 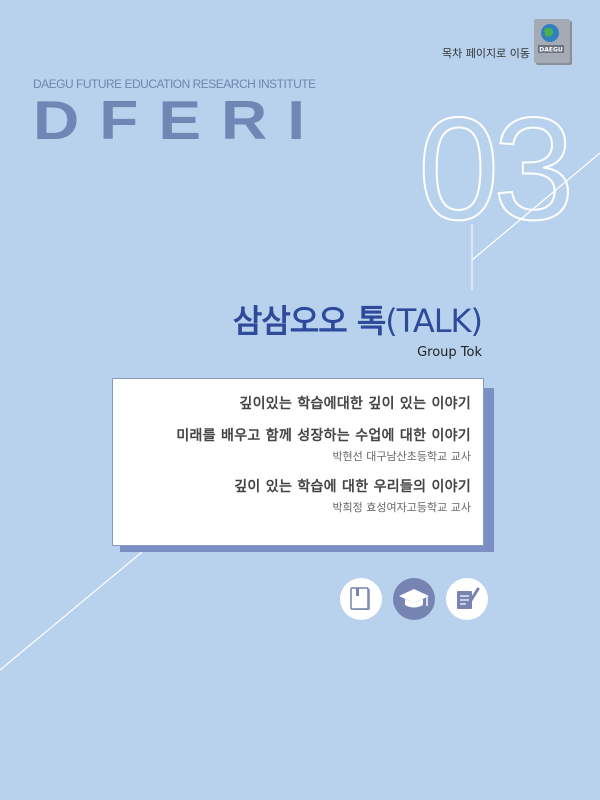 What do you see at coordinates (401, 507) in the screenshot?
I see `story-author: 박희정 효성여자고등학교 교사` at bounding box center [401, 507].